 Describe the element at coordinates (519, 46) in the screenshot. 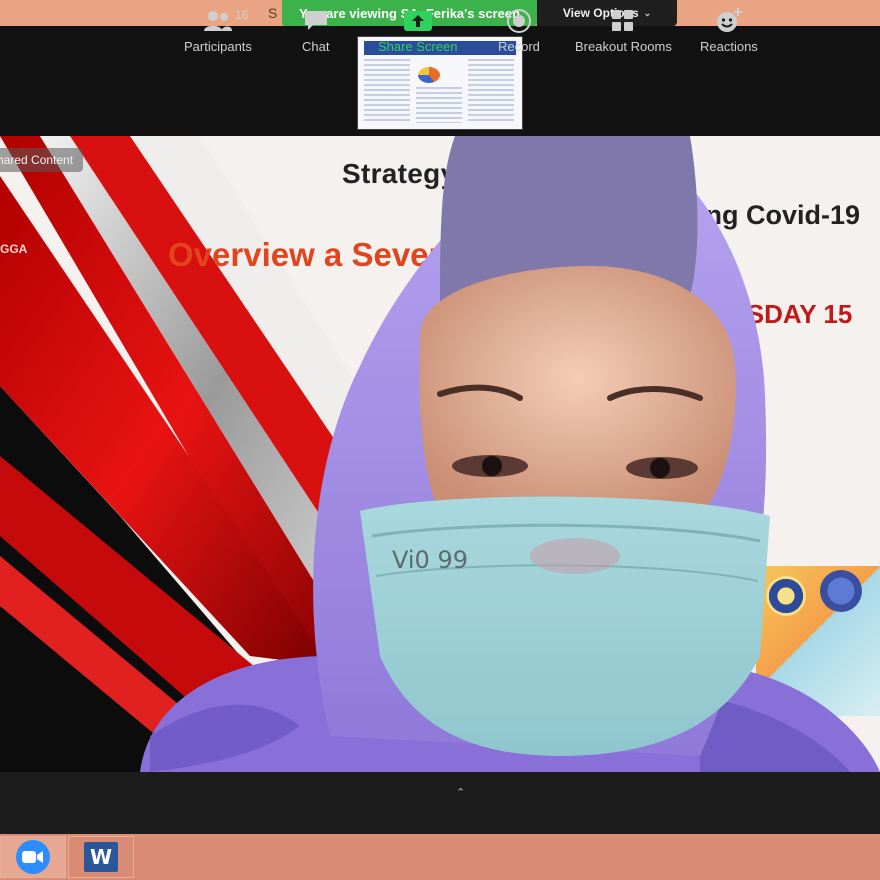

I see `record-label: Record` at that location.